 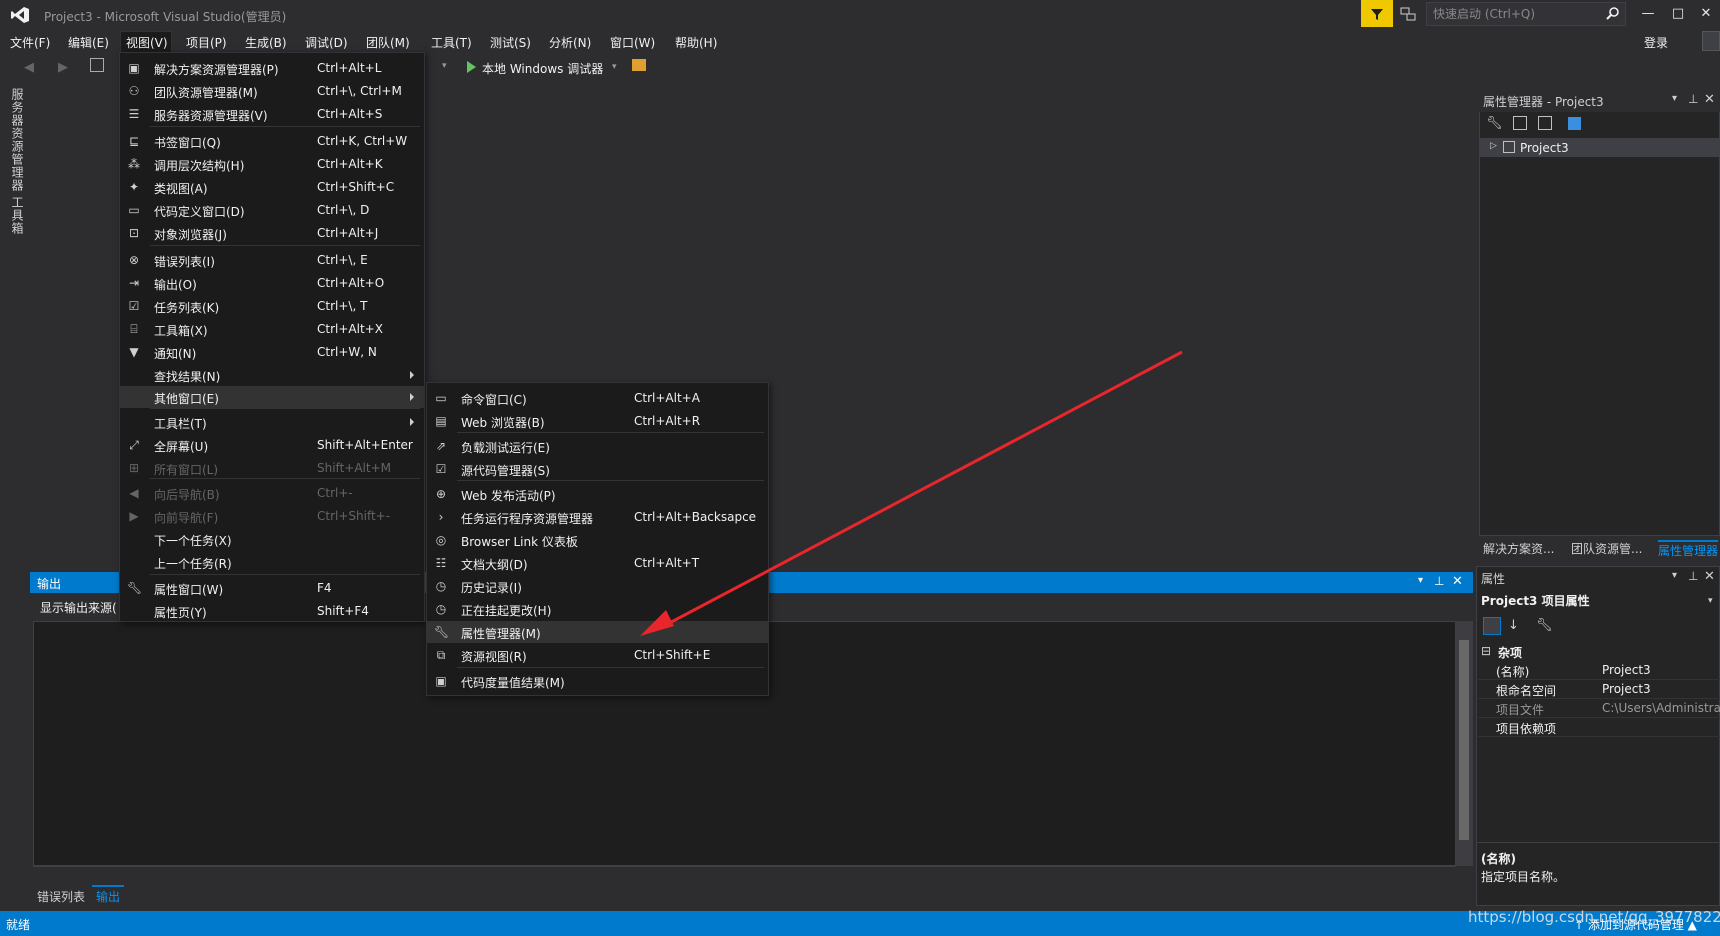 I want to click on arrow-head, so click(x=657, y=623).